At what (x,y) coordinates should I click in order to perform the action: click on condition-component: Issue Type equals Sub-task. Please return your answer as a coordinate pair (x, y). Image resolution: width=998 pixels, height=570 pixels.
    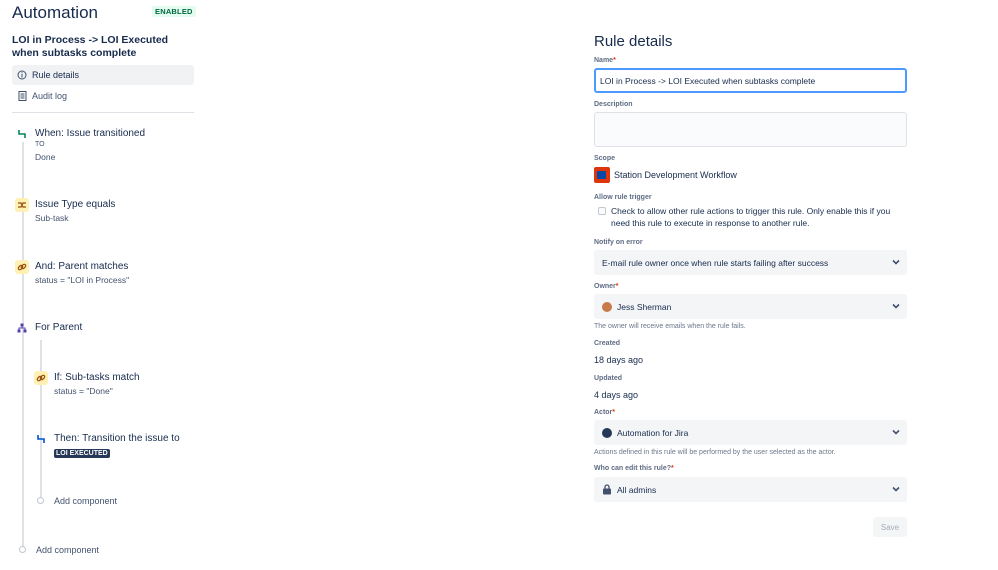
    Looking at the image, I should click on (105, 213).